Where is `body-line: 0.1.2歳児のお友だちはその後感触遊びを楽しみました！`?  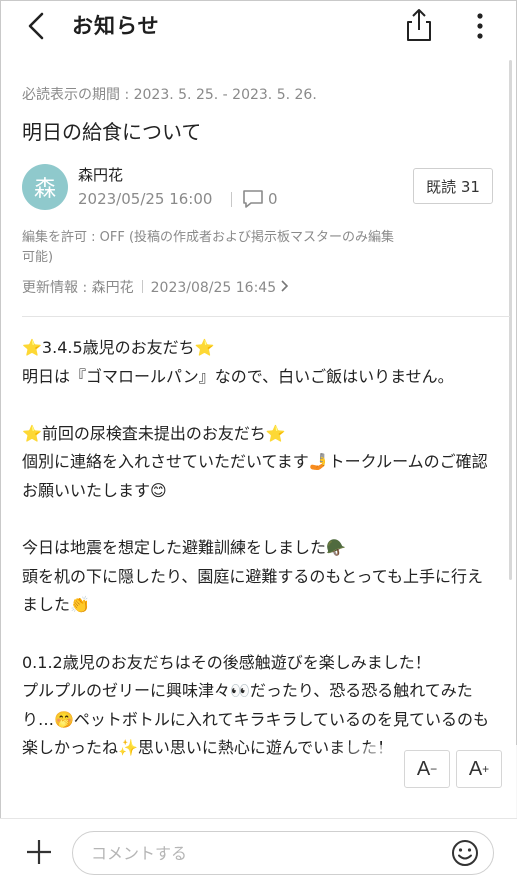
body-line: 0.1.2歳児のお友だちはその後感触遊びを楽しみました！ is located at coordinates (226, 662).